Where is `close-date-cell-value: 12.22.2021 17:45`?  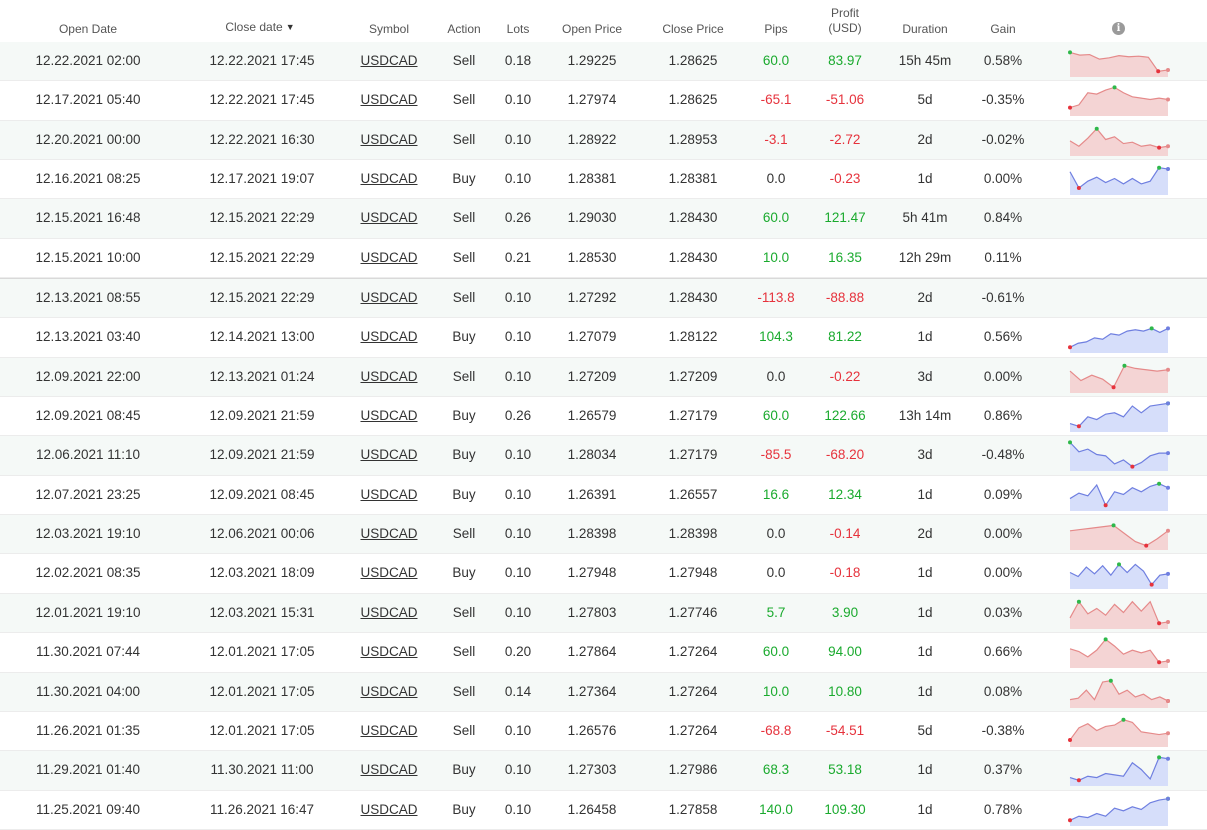 close-date-cell-value: 12.22.2021 17:45 is located at coordinates (262, 100).